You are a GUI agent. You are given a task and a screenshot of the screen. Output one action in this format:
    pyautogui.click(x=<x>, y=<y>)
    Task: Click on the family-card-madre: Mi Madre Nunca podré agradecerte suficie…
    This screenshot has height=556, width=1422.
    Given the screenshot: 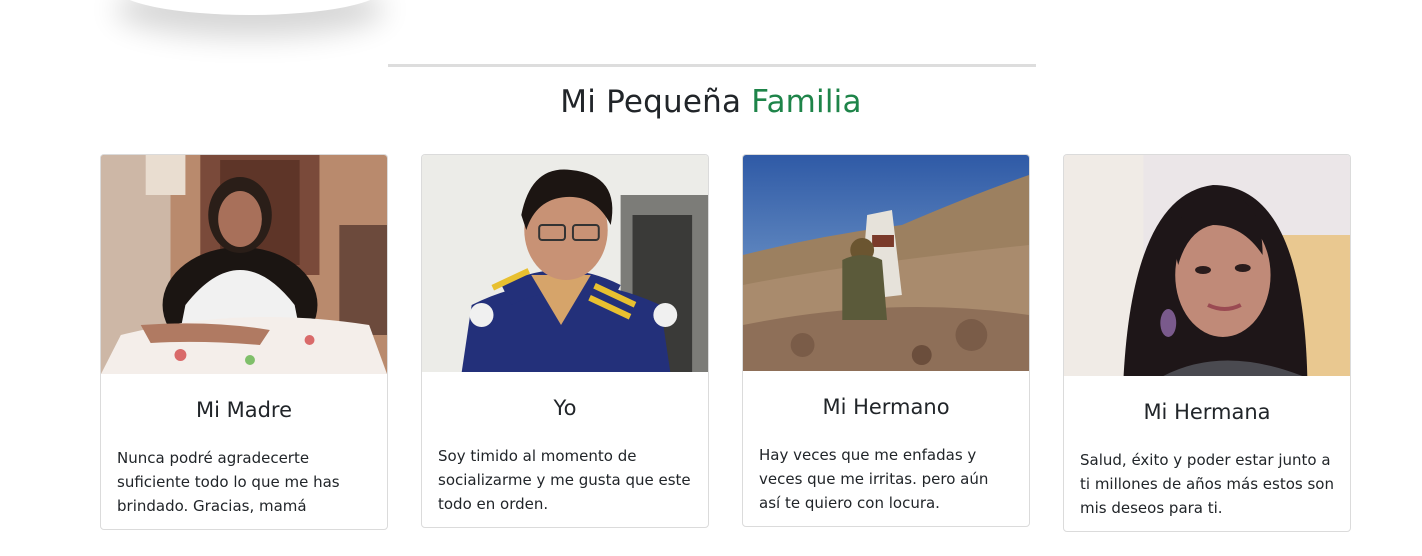 What is the action you would take?
    pyautogui.click(x=244, y=342)
    